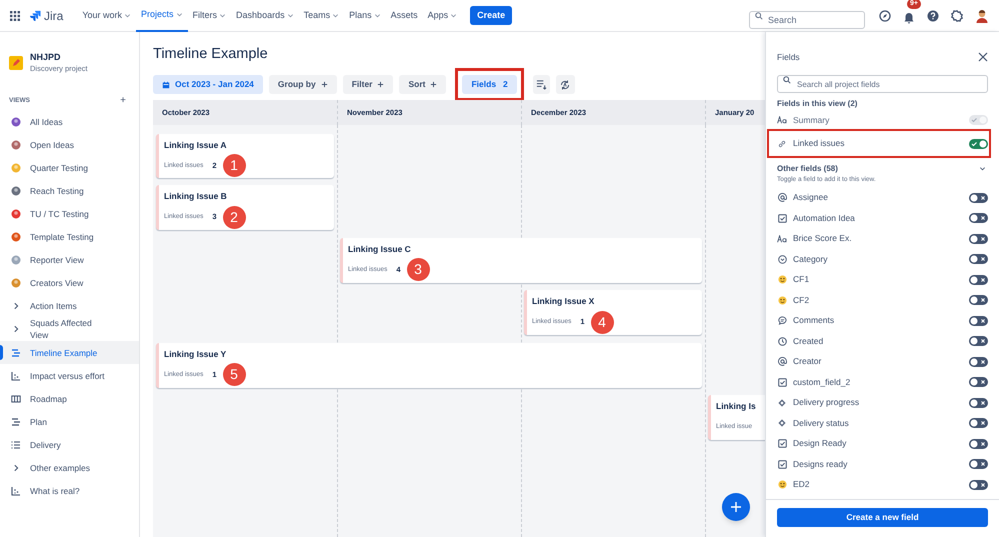  I want to click on help-icon, so click(933, 16).